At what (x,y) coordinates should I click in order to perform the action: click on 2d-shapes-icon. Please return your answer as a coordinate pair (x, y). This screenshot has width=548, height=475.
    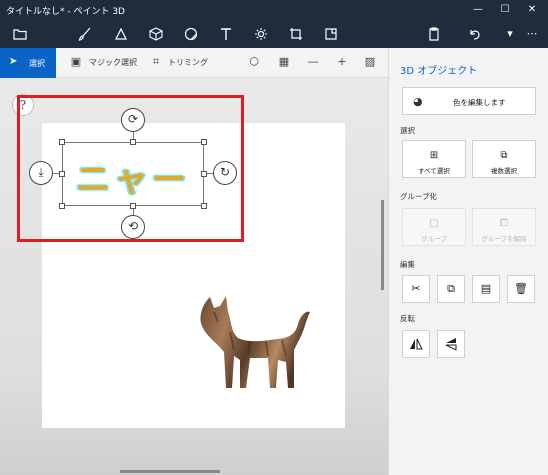
    Looking at the image, I should click on (121, 34).